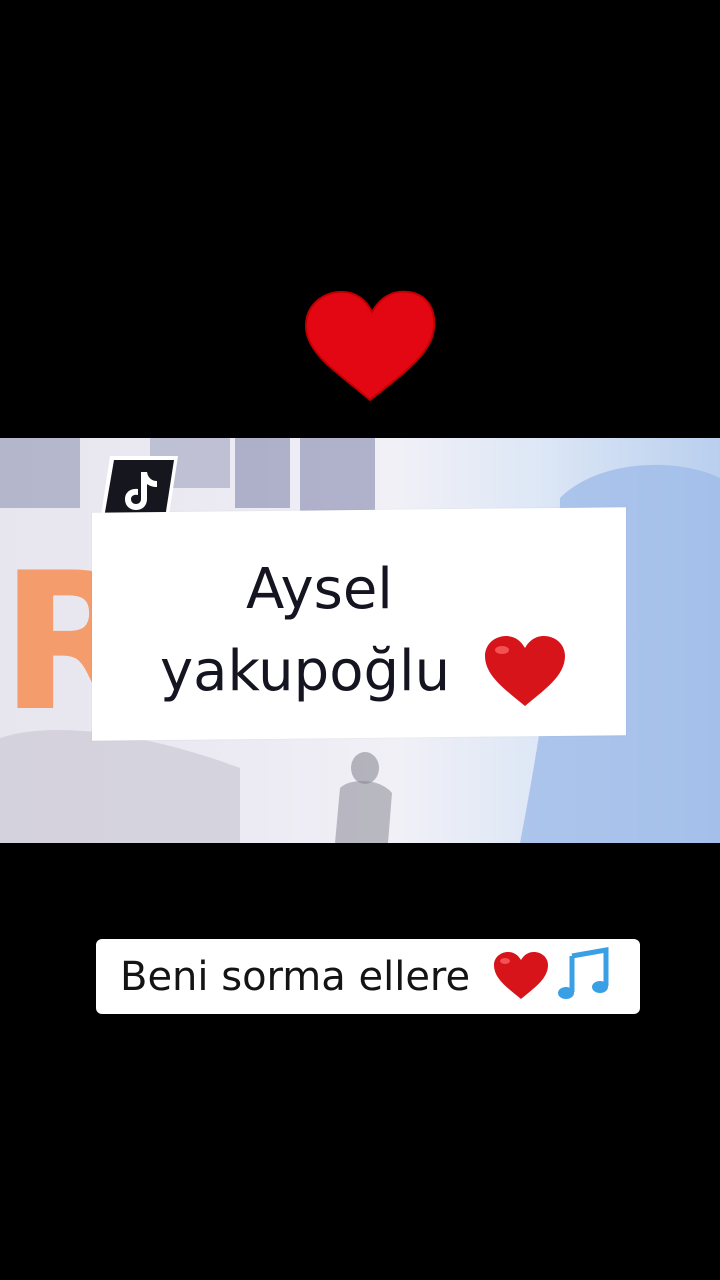  Describe the element at coordinates (305, 671) in the screenshot. I see `title-line-2: yakupoğlu` at that location.